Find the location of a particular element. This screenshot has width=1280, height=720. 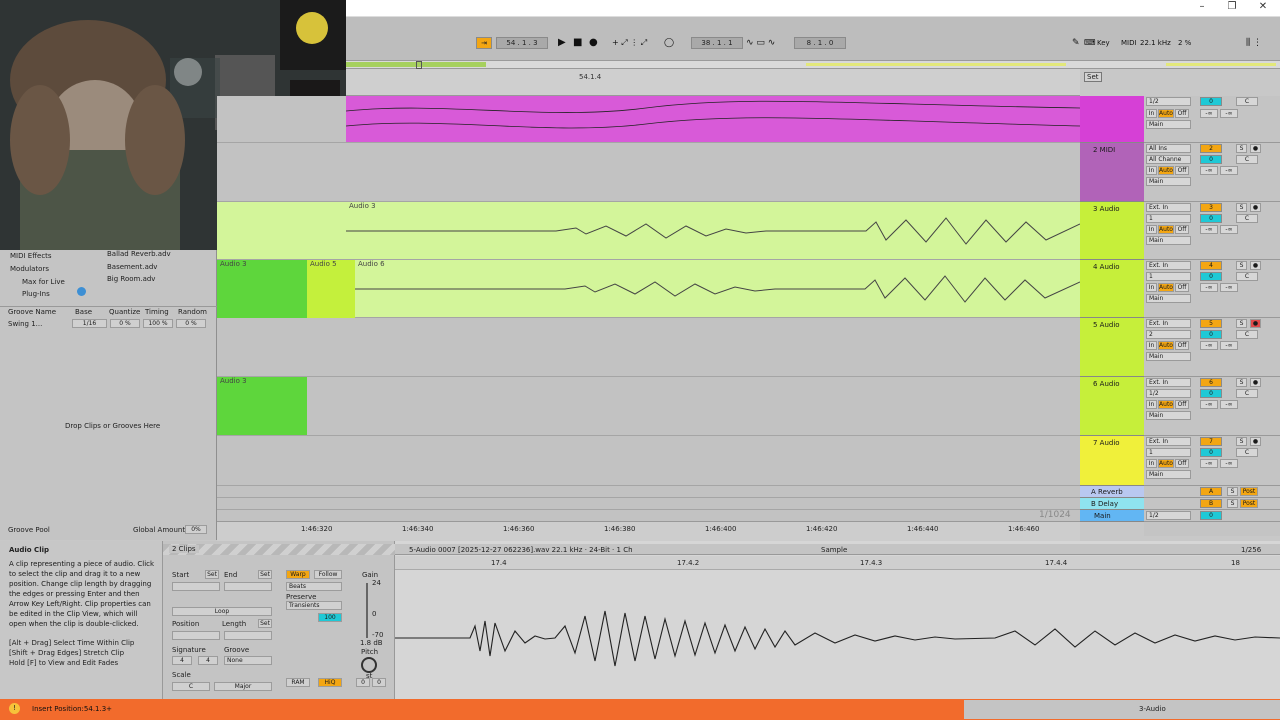

warp-mode-select: Beats is located at coordinates (314, 586).